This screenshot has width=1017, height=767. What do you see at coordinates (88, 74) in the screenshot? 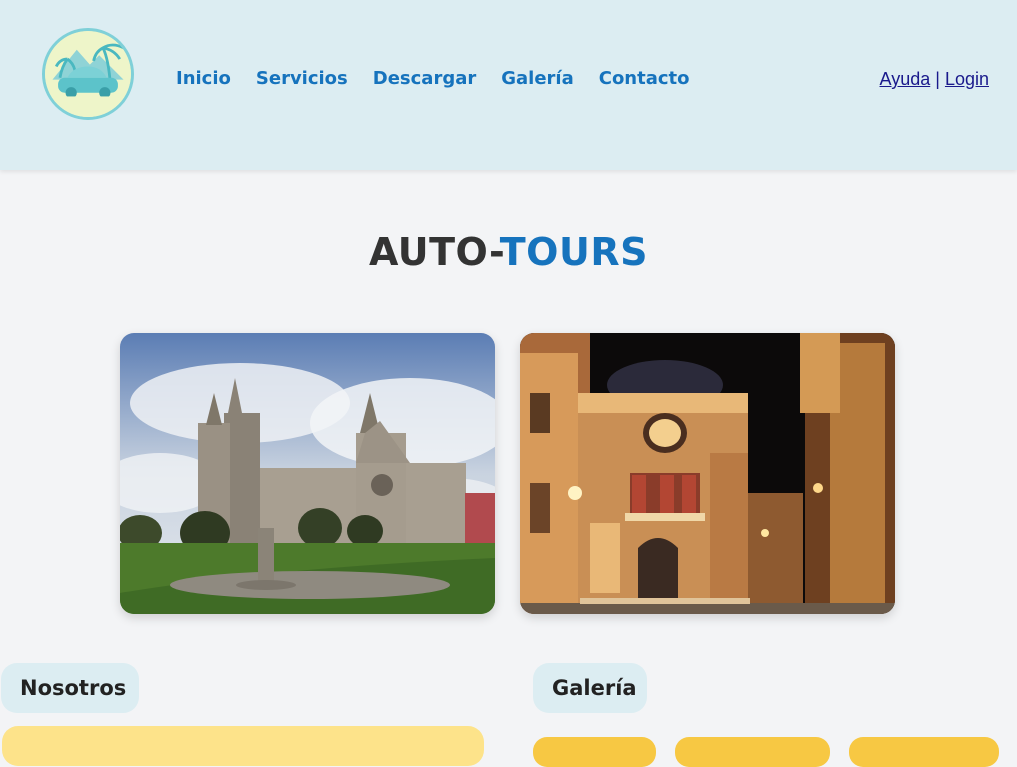
I see `car-palm-logo-icon` at bounding box center [88, 74].